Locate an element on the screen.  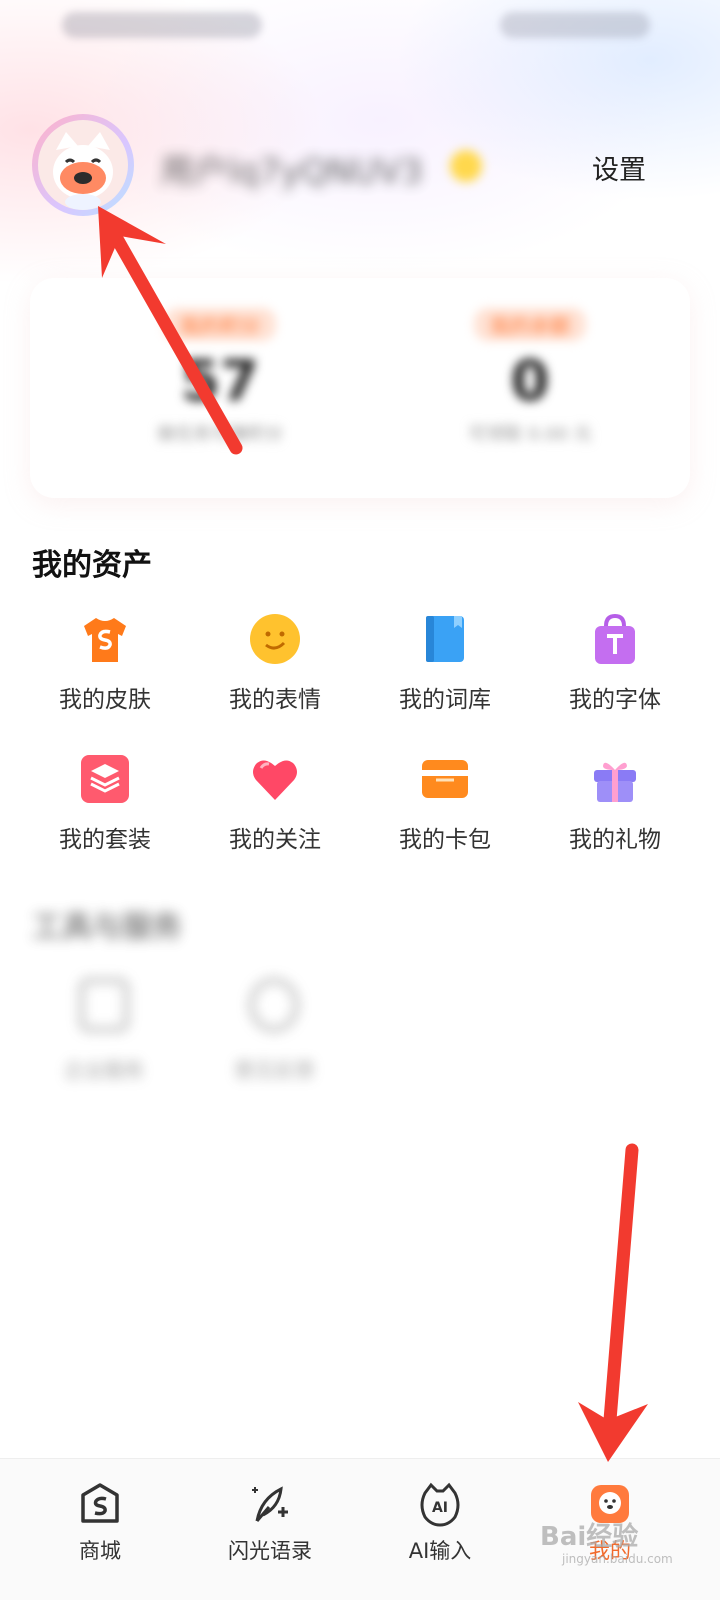
asset-item-gift: 我的礼物 is located at coordinates (615, 803).